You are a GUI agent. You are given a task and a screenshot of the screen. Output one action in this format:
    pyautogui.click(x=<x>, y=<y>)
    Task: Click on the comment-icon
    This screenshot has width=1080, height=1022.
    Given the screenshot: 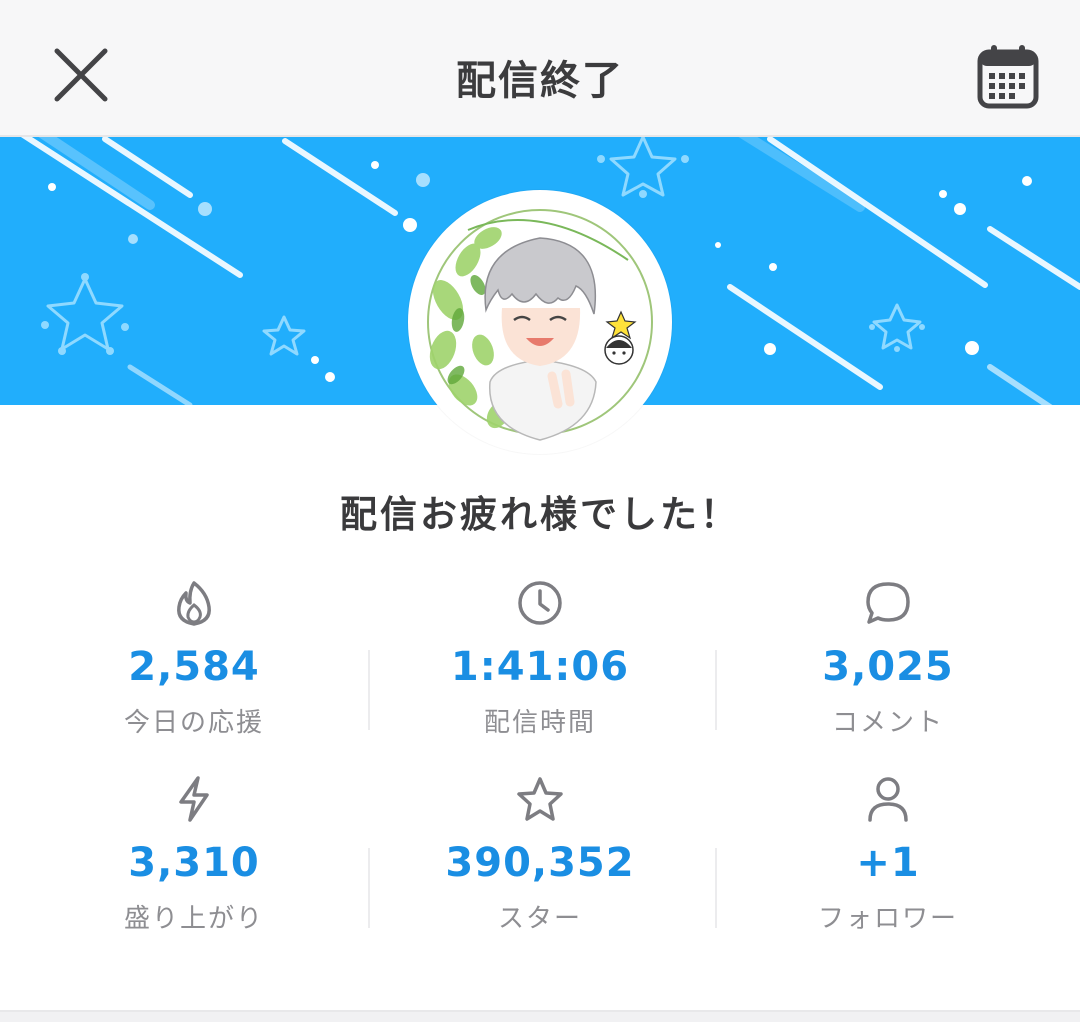 What is the action you would take?
    pyautogui.click(x=888, y=603)
    